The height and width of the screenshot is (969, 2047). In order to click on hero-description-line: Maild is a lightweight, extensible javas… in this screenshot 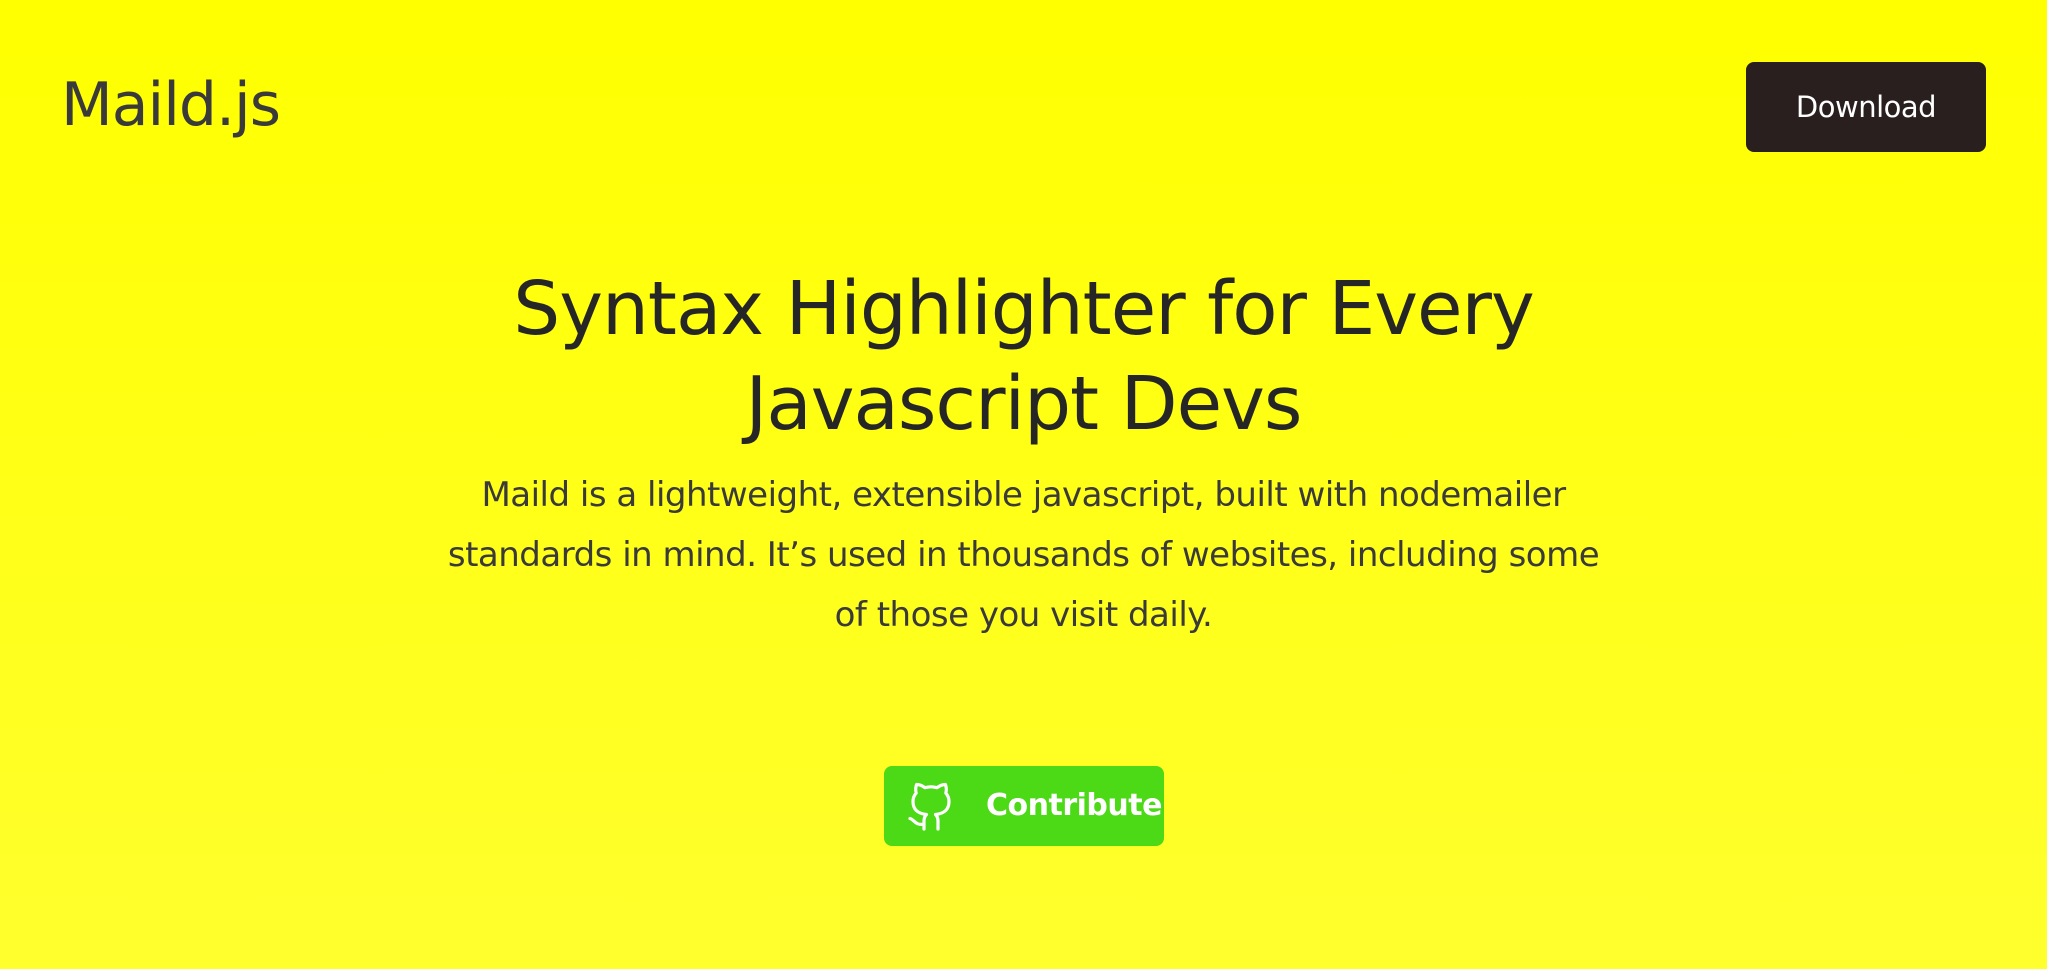, I will do `click(1023, 495)`.